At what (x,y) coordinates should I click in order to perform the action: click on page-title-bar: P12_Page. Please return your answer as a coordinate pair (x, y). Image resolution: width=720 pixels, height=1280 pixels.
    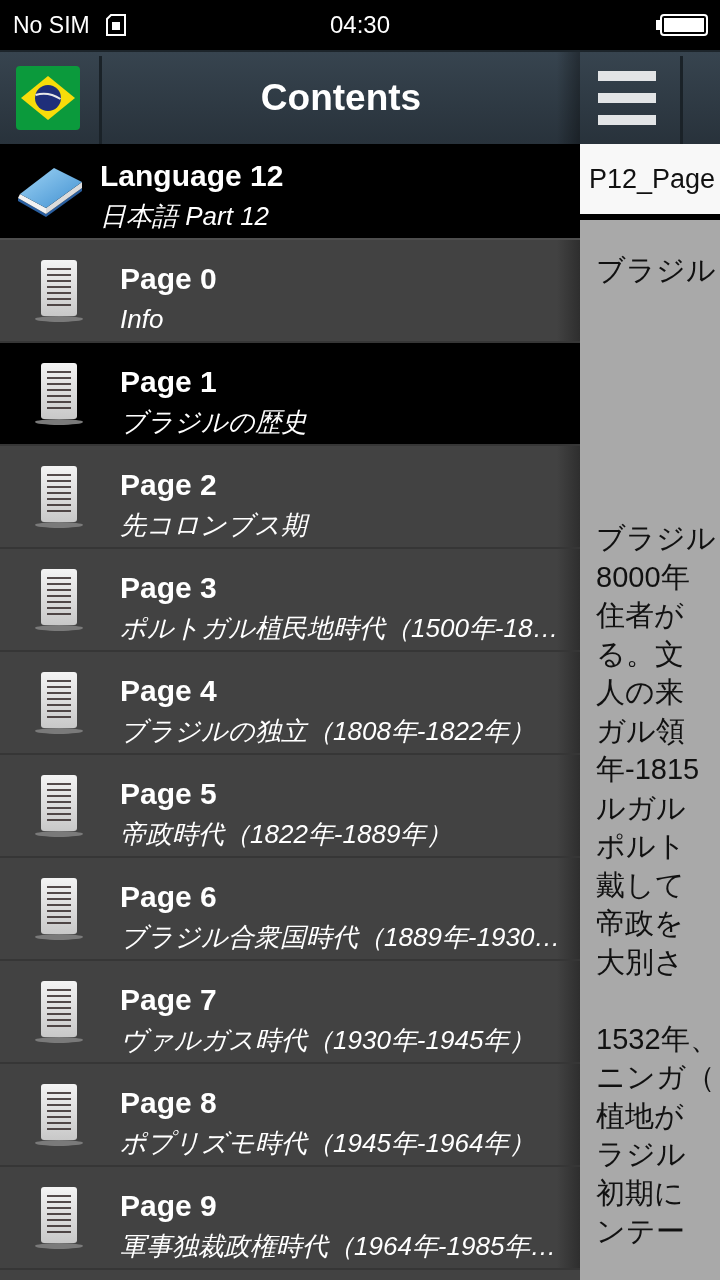
    Looking at the image, I should click on (650, 182).